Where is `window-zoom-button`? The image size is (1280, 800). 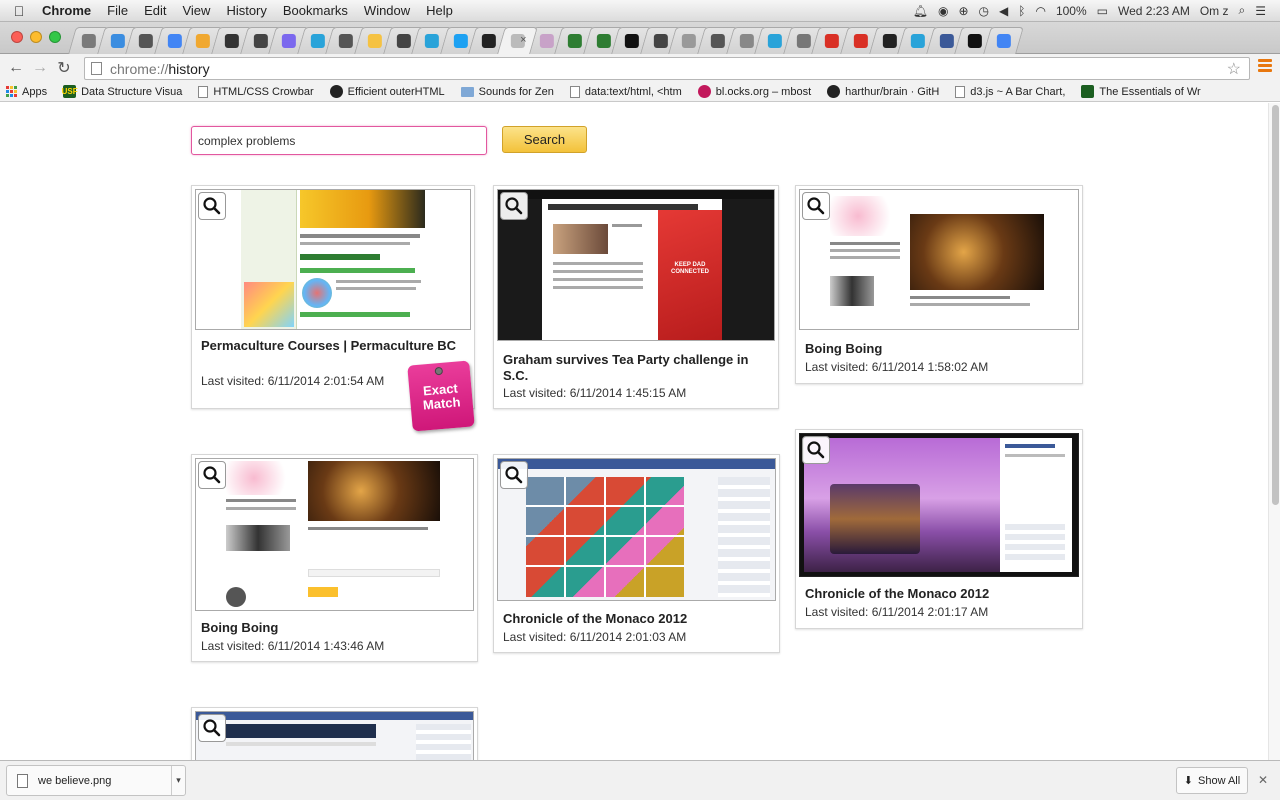
window-zoom-button is located at coordinates (55, 37).